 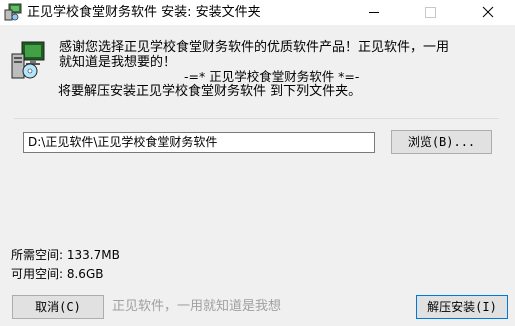 I want to click on maximize-button, so click(x=430, y=12).